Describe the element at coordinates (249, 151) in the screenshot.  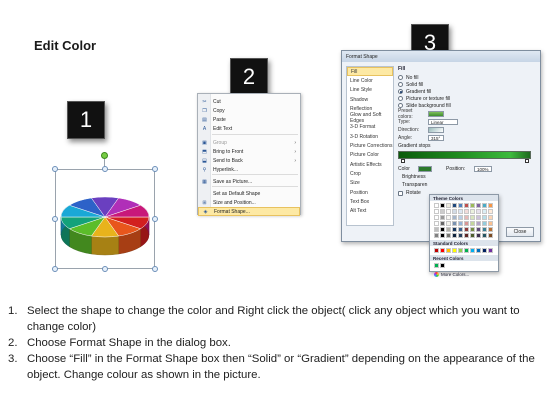
I see `context-menu-item: ⬒ Bring to Front ›` at that location.